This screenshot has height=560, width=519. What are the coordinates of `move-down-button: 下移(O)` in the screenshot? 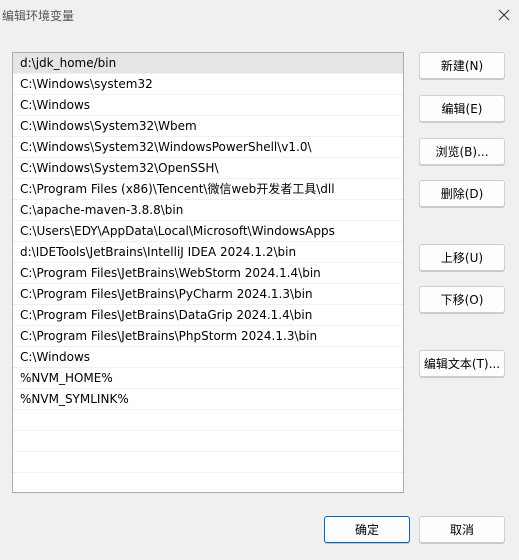 It's located at (462, 299).